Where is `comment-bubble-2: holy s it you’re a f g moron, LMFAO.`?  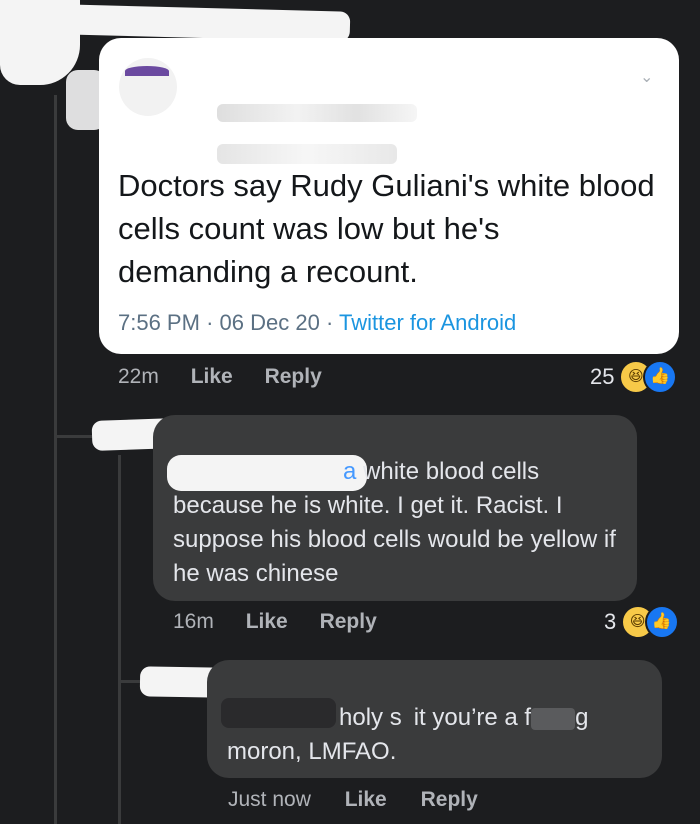
comment-bubble-2: holy s it you’re a f g moron, LMFAO. is located at coordinates (434, 719).